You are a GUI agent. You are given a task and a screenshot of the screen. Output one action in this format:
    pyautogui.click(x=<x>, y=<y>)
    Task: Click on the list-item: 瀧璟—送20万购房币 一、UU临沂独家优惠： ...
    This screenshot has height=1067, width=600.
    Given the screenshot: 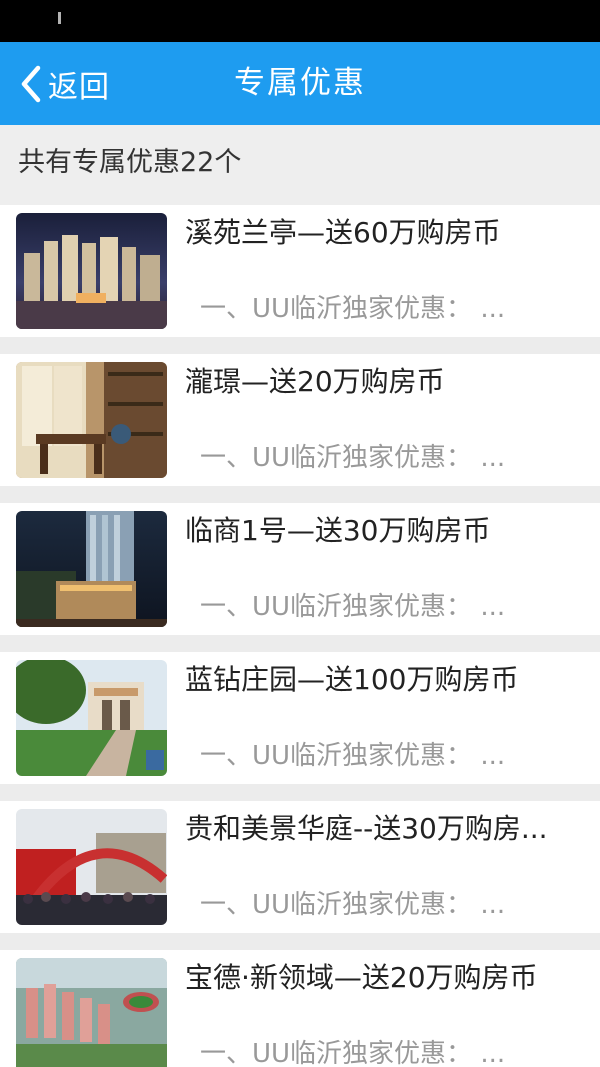 What is the action you would take?
    pyautogui.click(x=300, y=420)
    